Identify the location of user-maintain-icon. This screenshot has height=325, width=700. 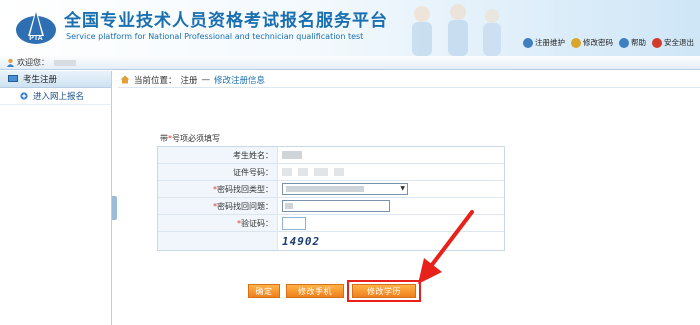
(528, 42).